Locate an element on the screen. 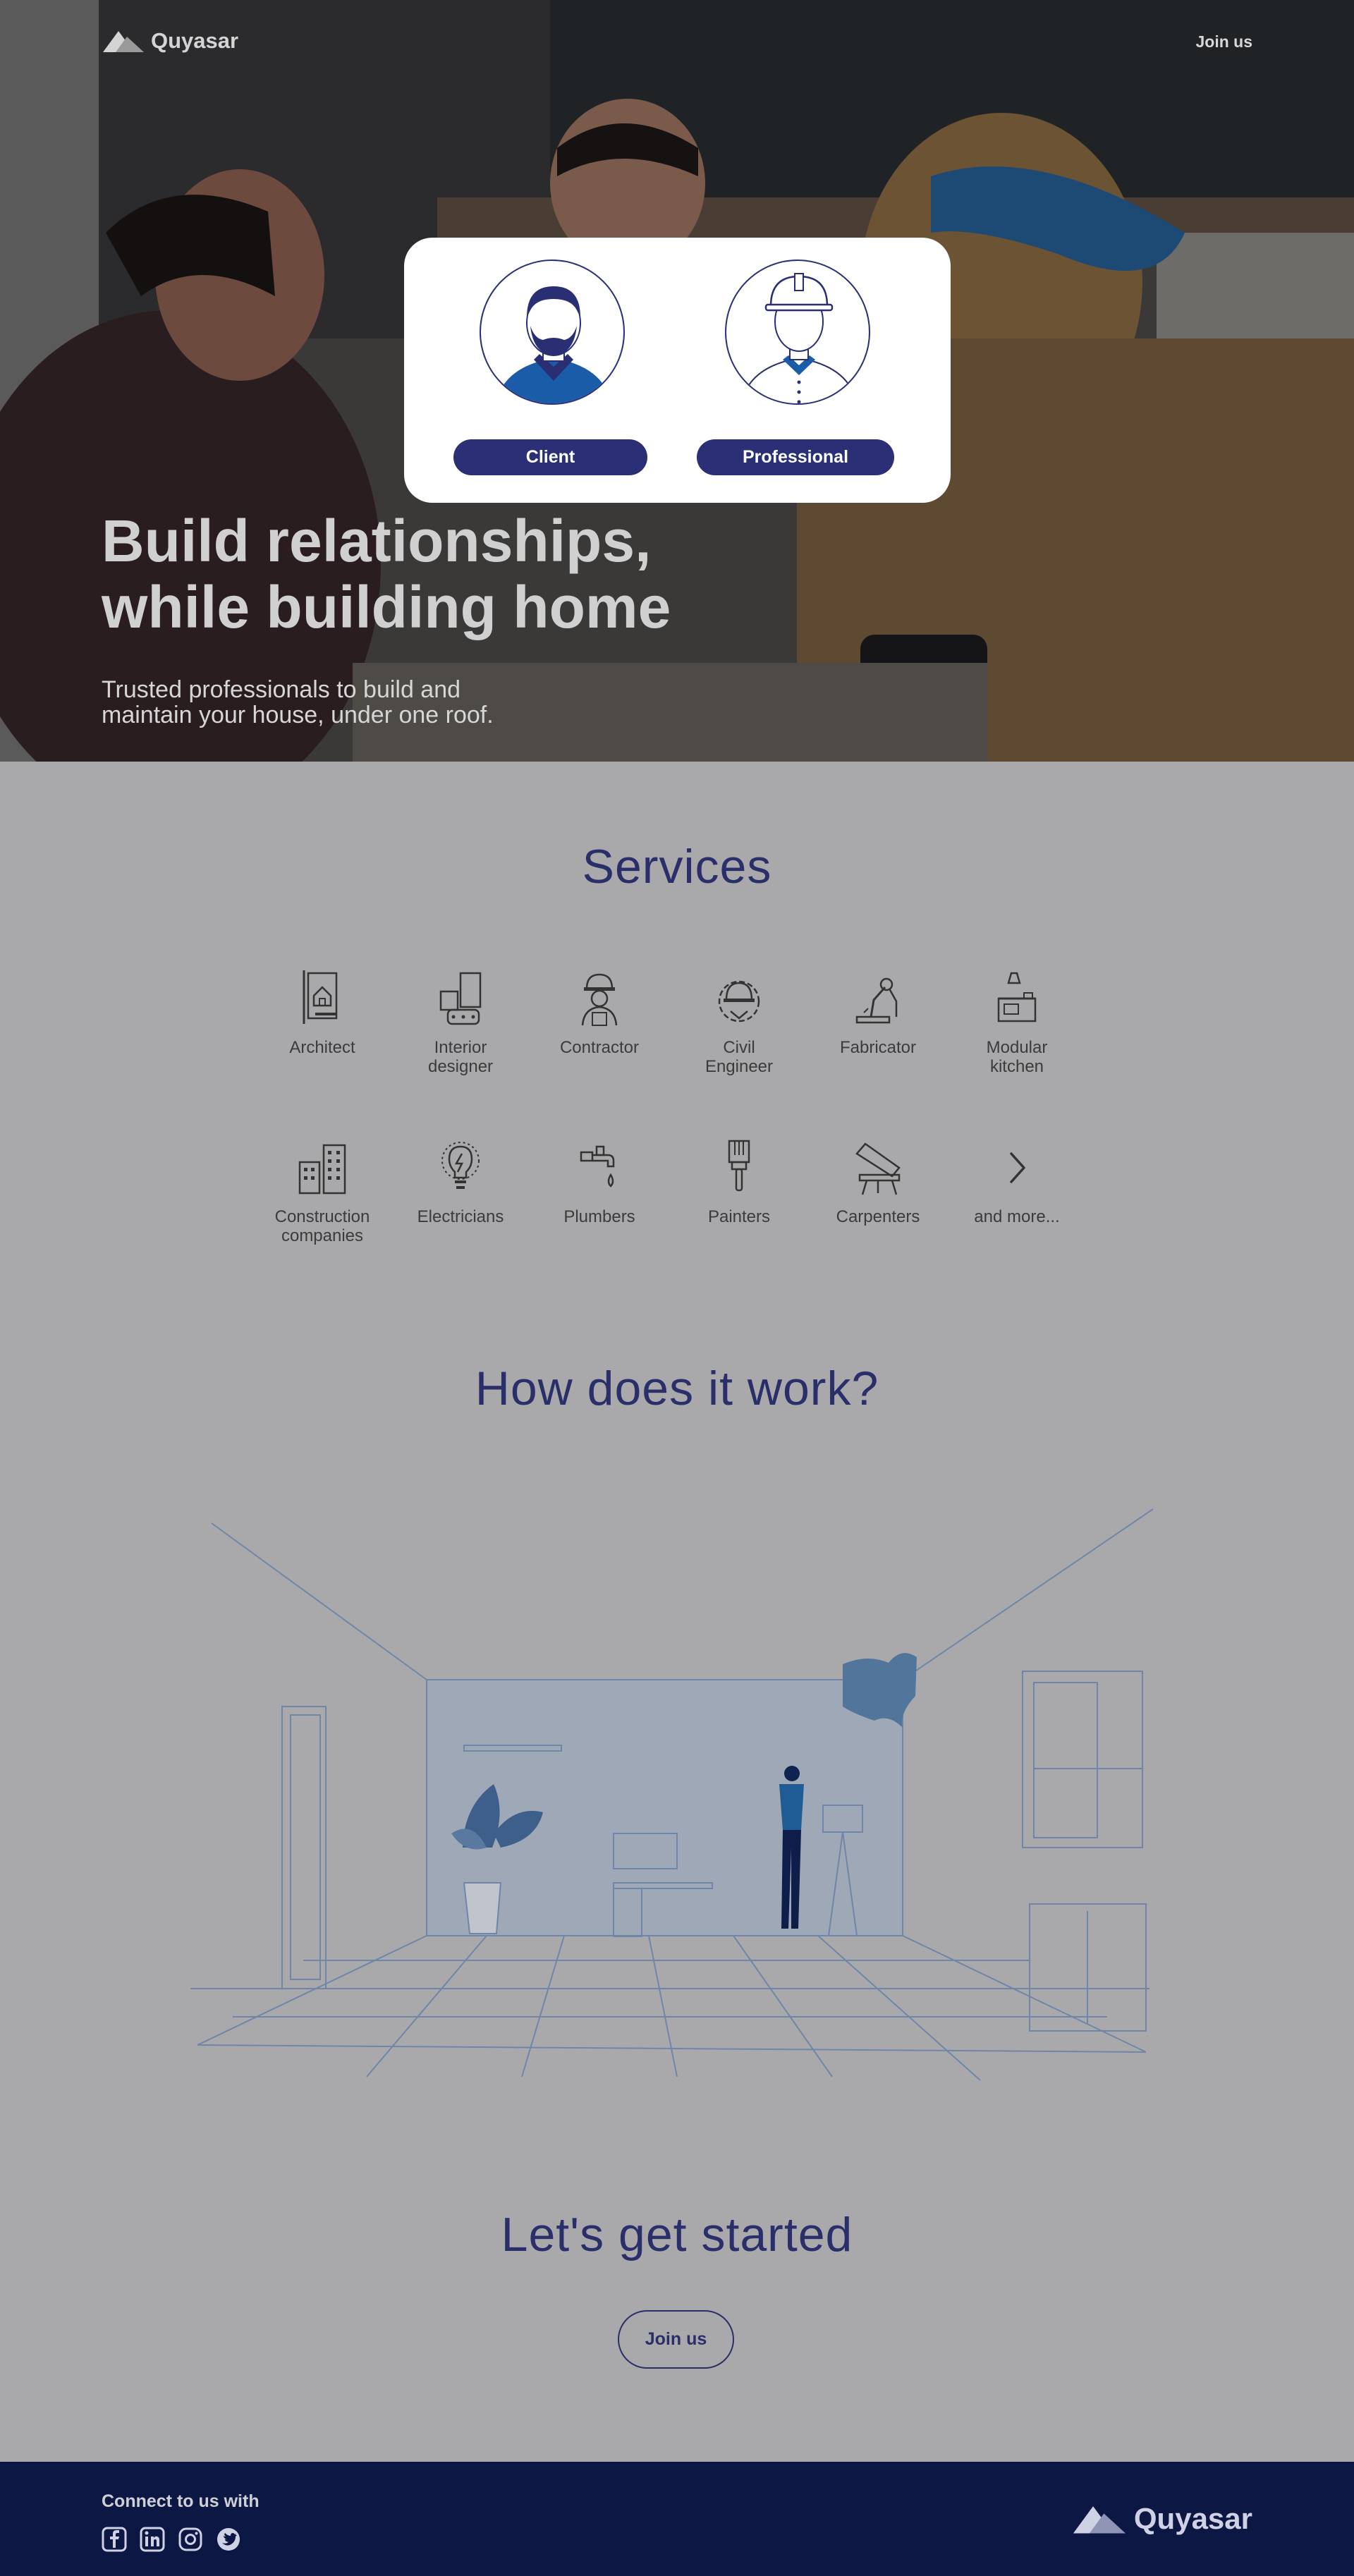 Image resolution: width=1354 pixels, height=2576 pixels. service-item: Interior designer is located at coordinates (460, 1022).